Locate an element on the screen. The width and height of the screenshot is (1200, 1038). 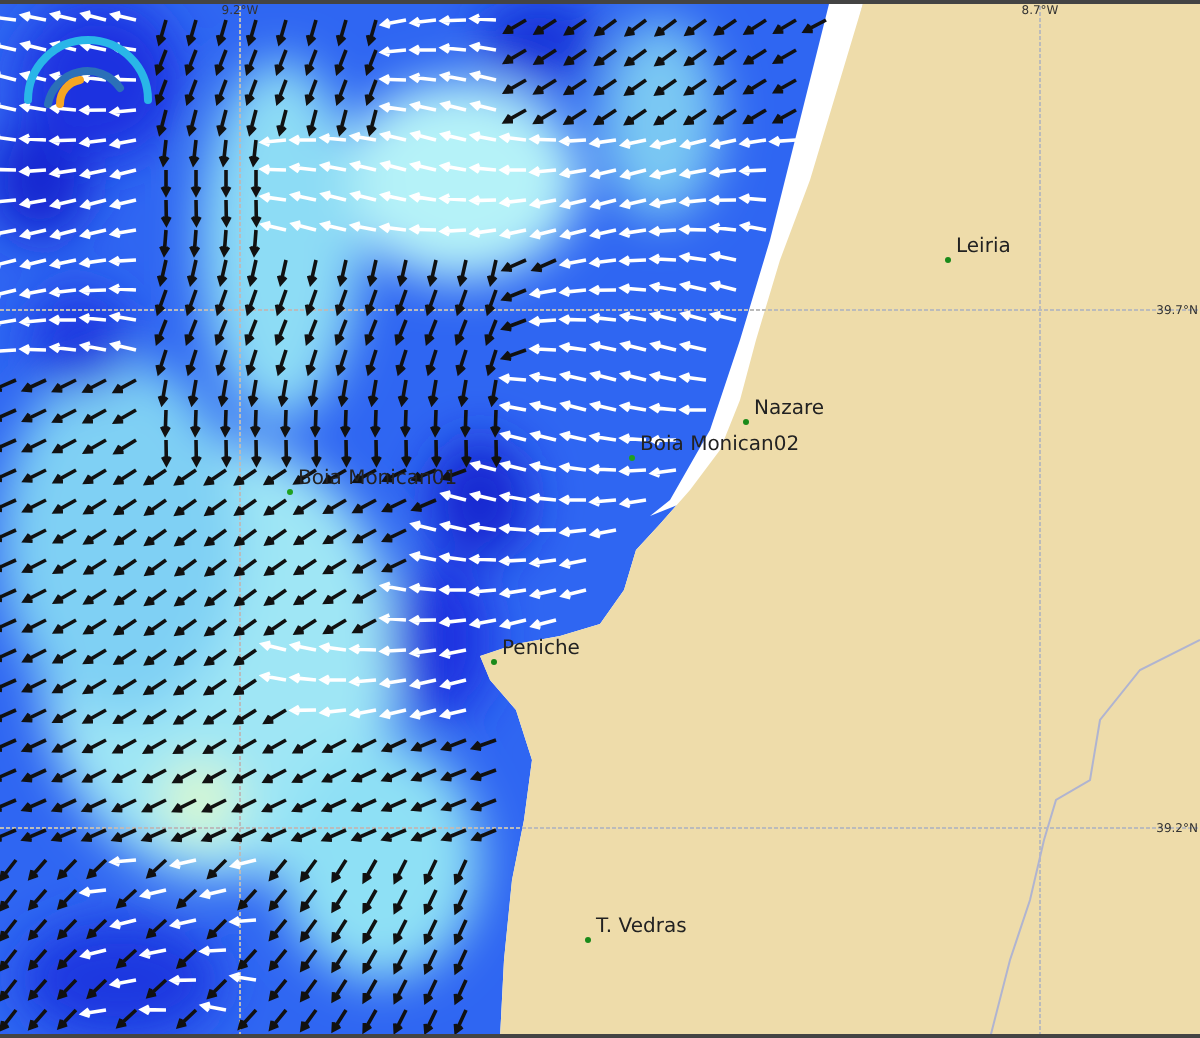
logo-icon is located at coordinates (88, 72).